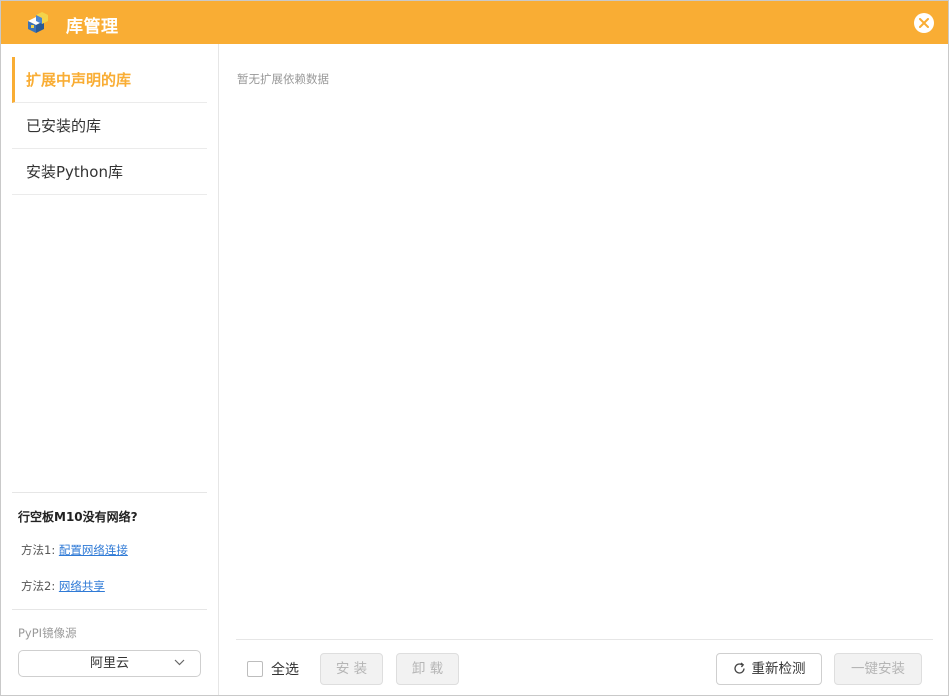 Image resolution: width=949 pixels, height=696 pixels. I want to click on pypi-mirror-select: 阿里云, so click(109, 663).